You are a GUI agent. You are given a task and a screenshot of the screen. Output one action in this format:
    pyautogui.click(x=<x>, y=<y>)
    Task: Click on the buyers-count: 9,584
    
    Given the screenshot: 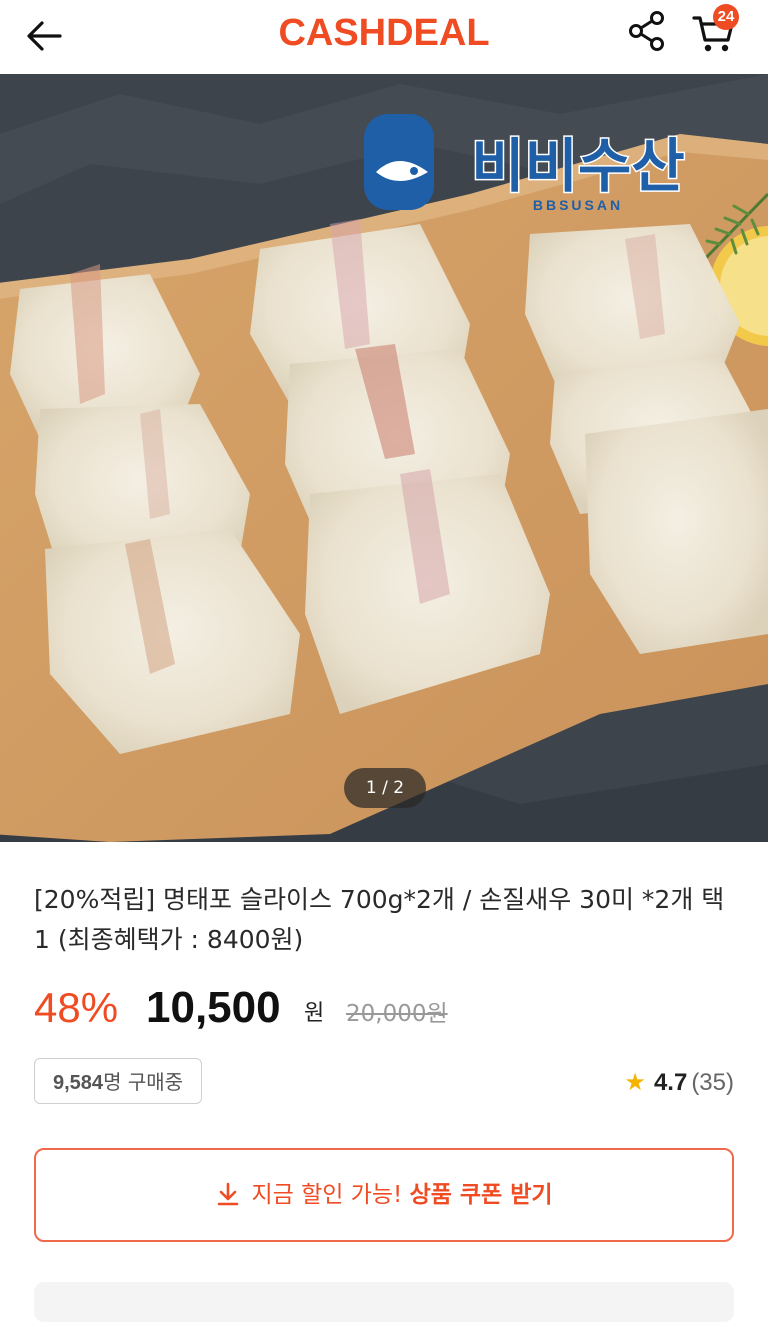 What is the action you would take?
    pyautogui.click(x=78, y=1083)
    